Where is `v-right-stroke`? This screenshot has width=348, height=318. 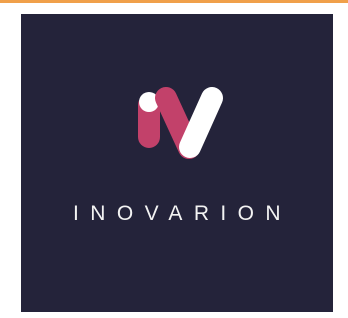
v-right-stroke is located at coordinates (201, 122).